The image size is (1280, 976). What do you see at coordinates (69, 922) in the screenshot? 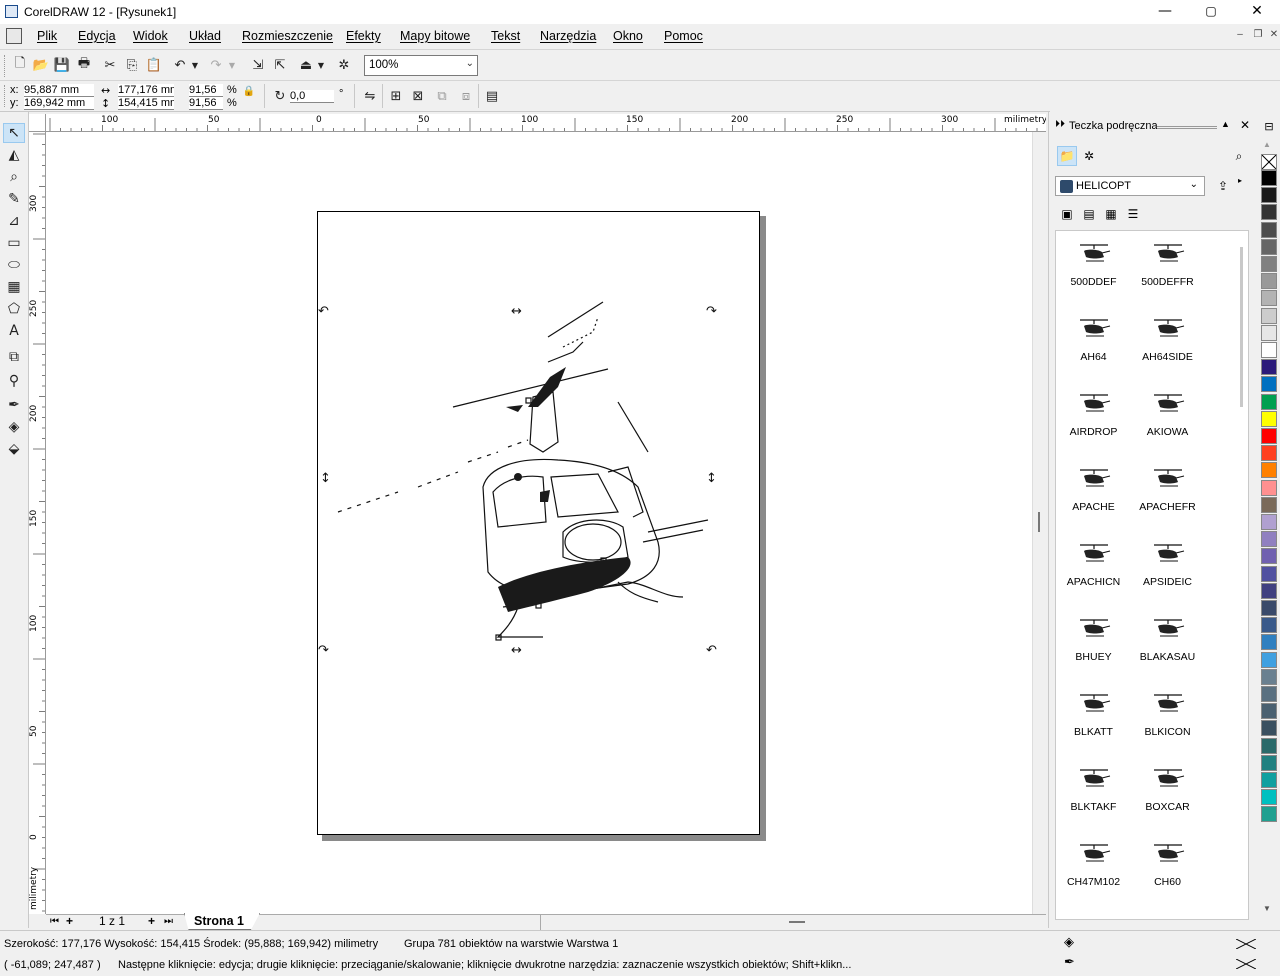
I see `add-page-before-icon: +` at bounding box center [69, 922].